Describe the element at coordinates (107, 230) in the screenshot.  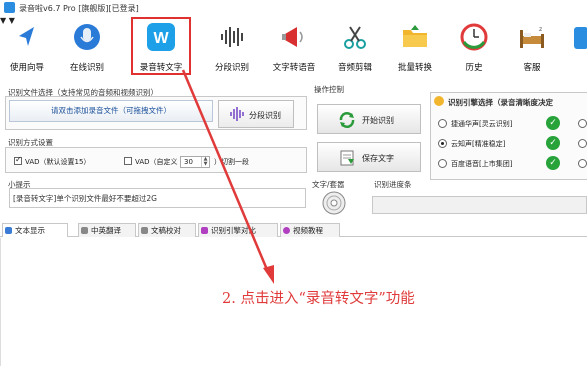
I see `tab-translate: 中英翻译` at that location.